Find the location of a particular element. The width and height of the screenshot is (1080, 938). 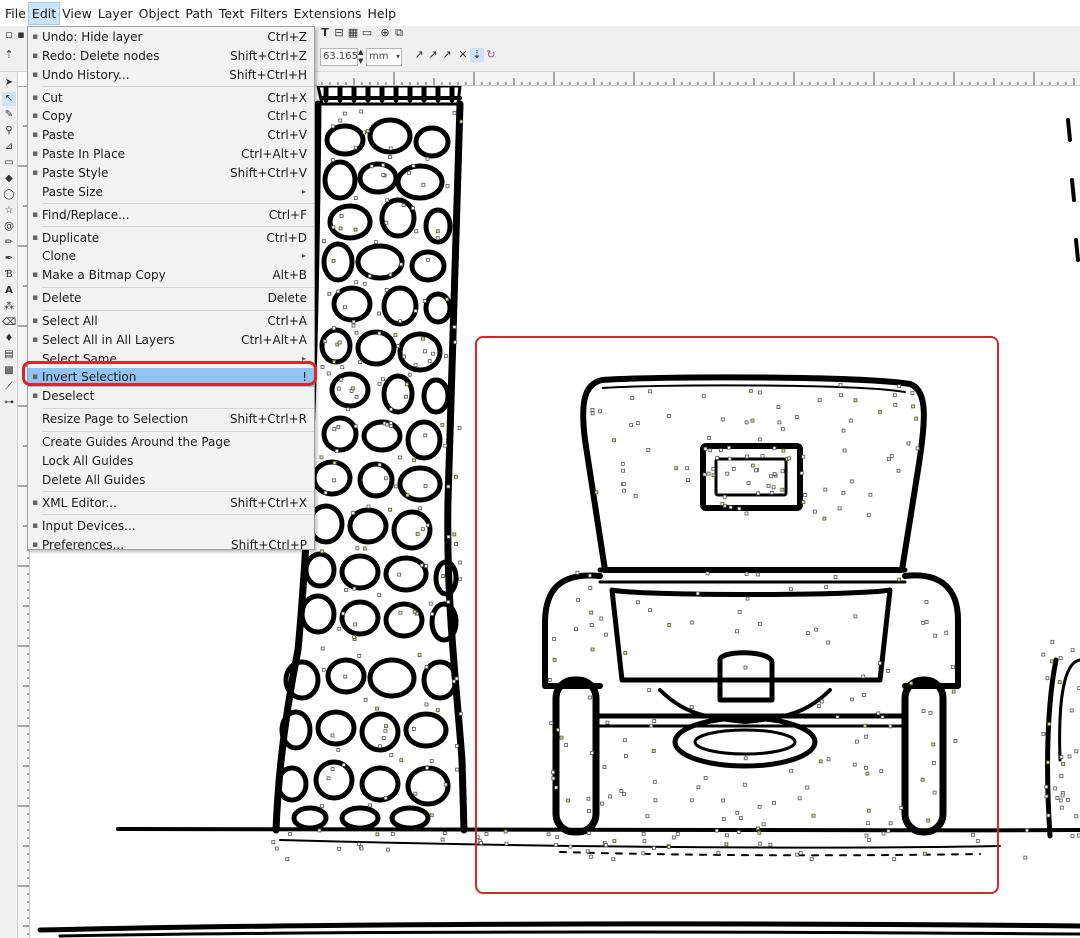

menu-item-shortcut: Alt+B is located at coordinates (289, 275).